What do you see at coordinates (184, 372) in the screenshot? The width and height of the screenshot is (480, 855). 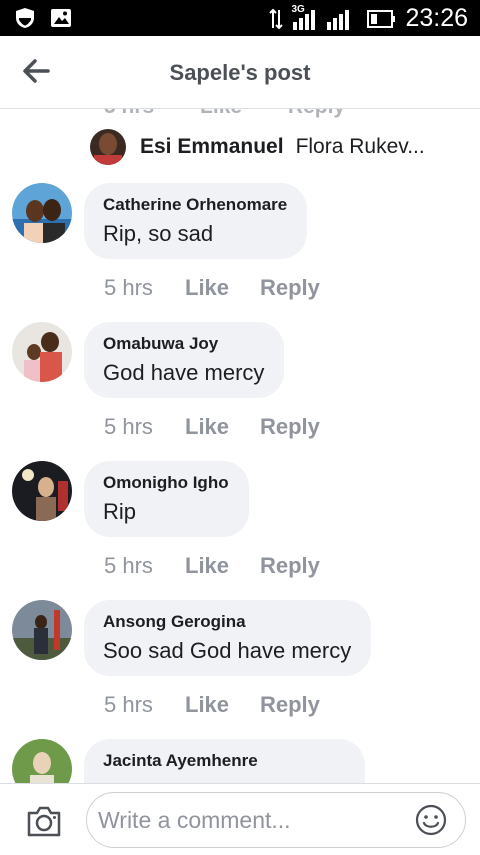 I see `comment-text: God have mercy` at bounding box center [184, 372].